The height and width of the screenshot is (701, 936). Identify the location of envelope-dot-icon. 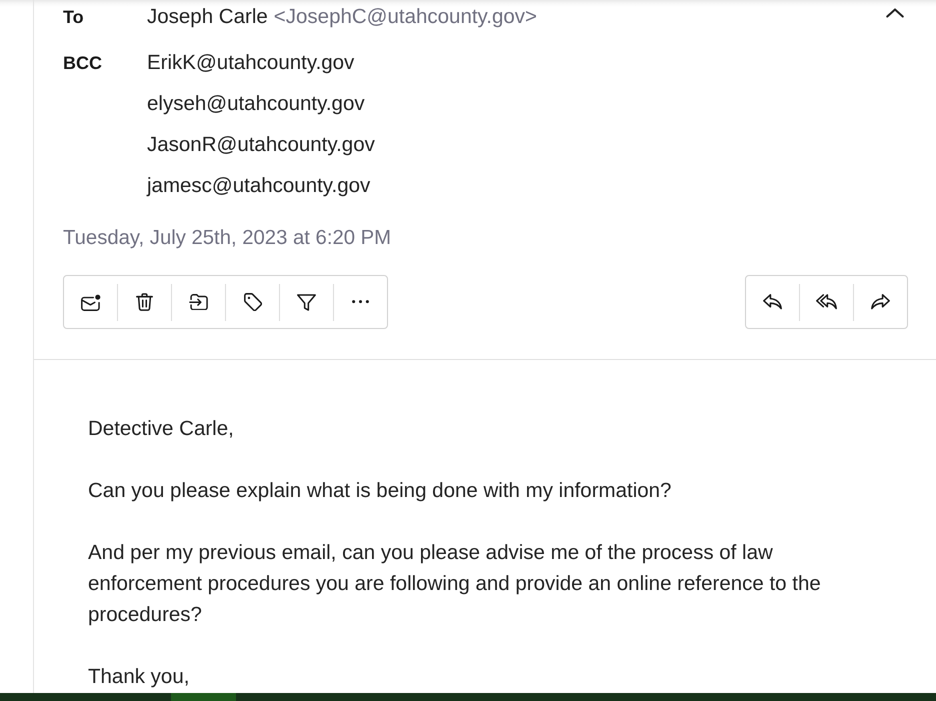
(90, 302).